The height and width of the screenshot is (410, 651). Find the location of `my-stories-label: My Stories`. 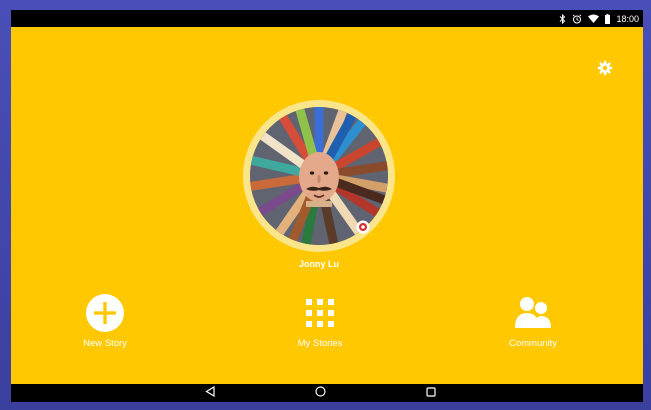

my-stories-label: My Stories is located at coordinates (320, 343).